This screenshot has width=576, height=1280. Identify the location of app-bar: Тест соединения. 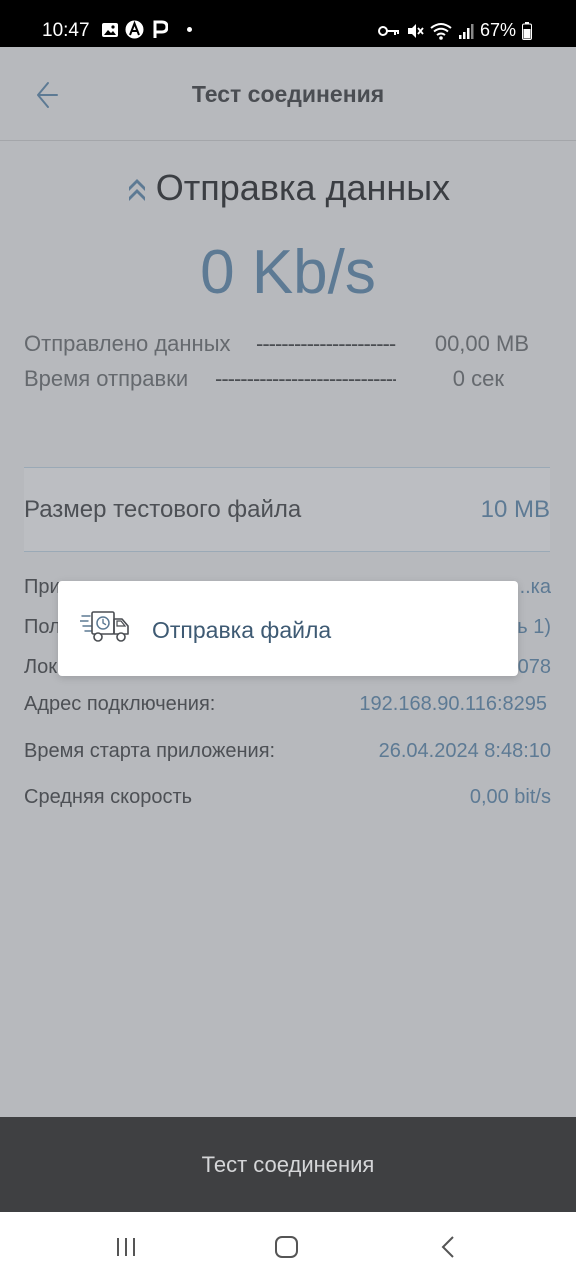
(288, 94).